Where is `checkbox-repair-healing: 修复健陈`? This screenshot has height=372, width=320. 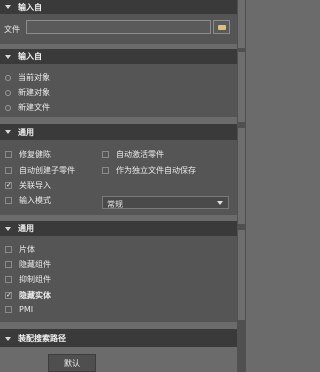
checkbox-repair-healing: 修复健陈 is located at coordinates (28, 154).